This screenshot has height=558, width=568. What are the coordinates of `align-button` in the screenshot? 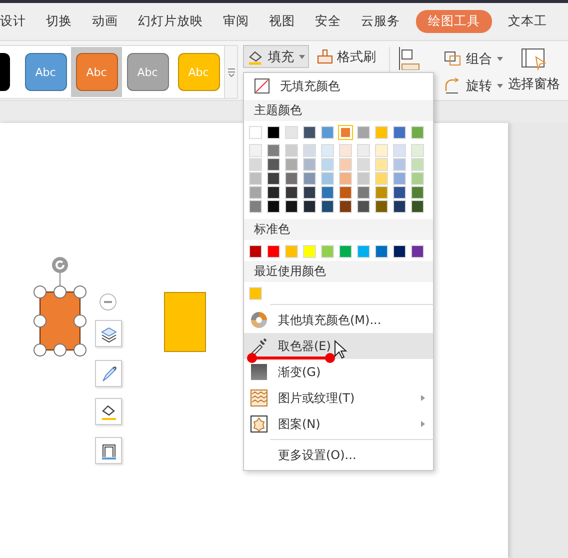 It's located at (409, 58).